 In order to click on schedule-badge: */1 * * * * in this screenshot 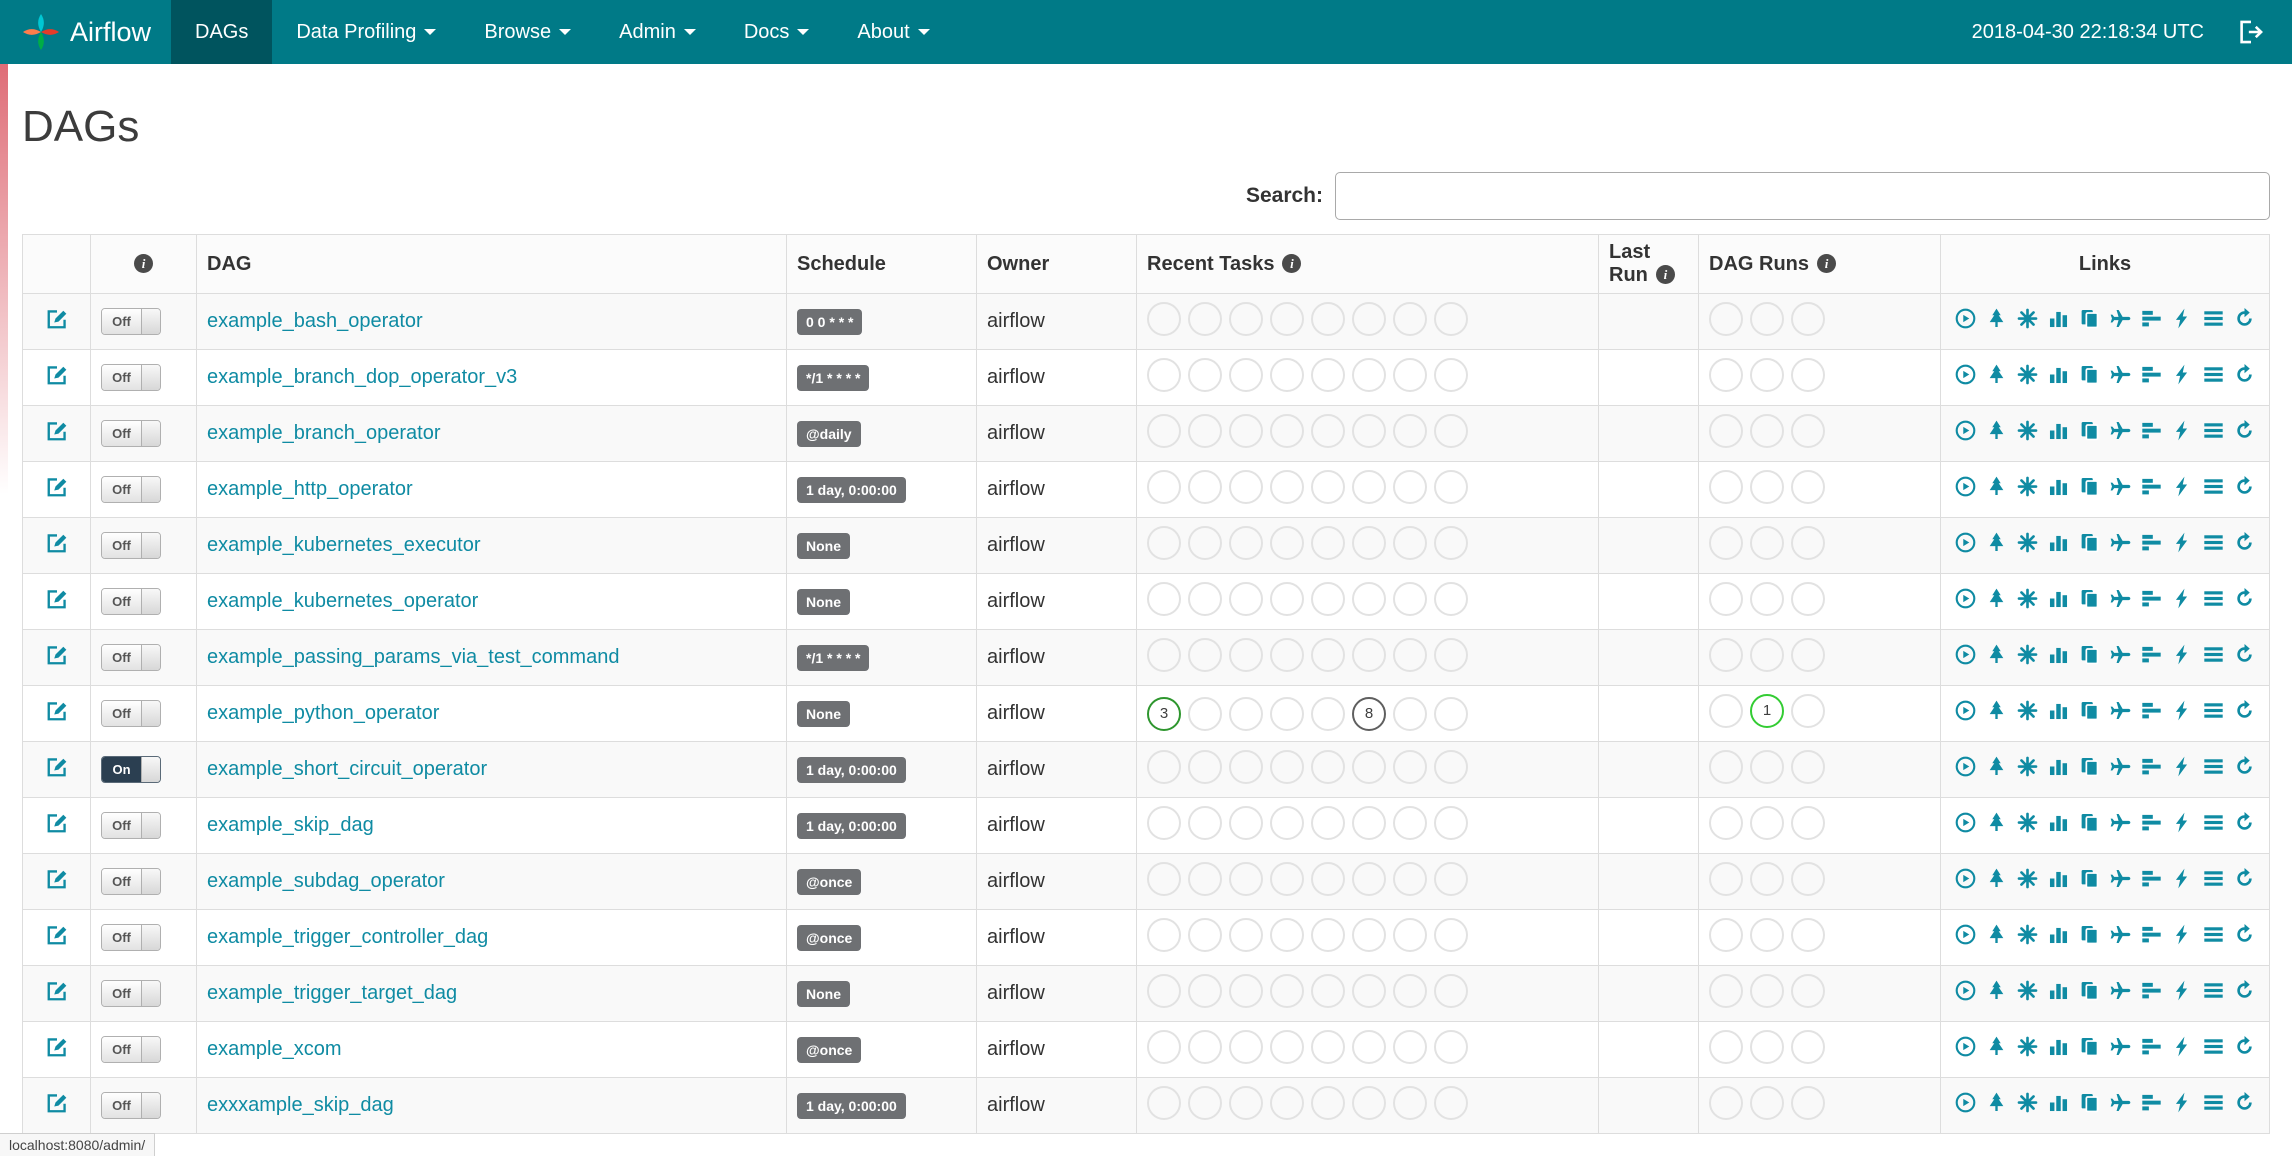, I will do `click(833, 377)`.